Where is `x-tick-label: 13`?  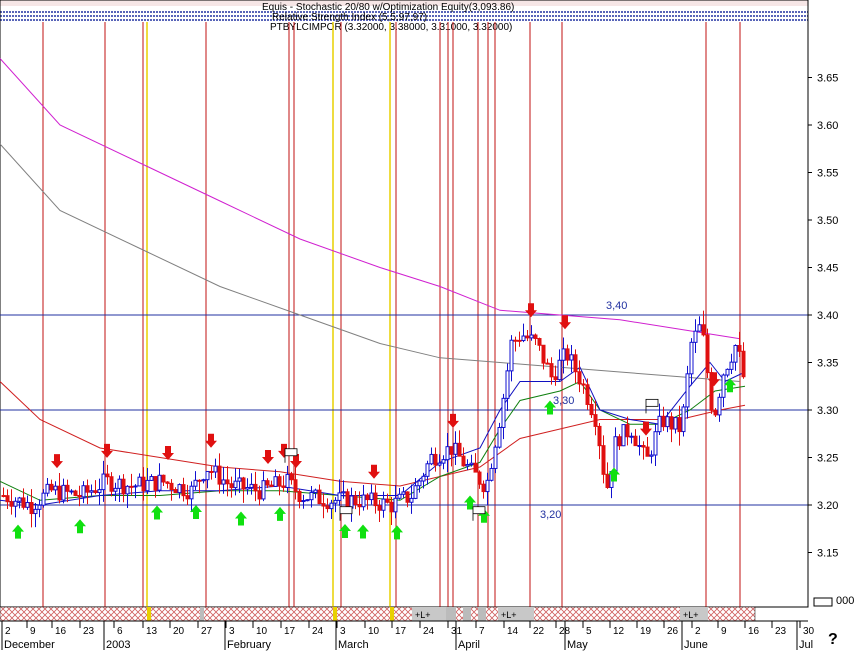
x-tick-label: 13 is located at coordinates (152, 631).